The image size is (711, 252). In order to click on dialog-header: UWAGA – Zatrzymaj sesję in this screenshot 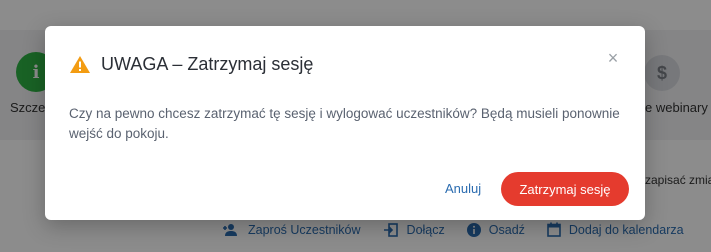, I will do `click(191, 64)`.